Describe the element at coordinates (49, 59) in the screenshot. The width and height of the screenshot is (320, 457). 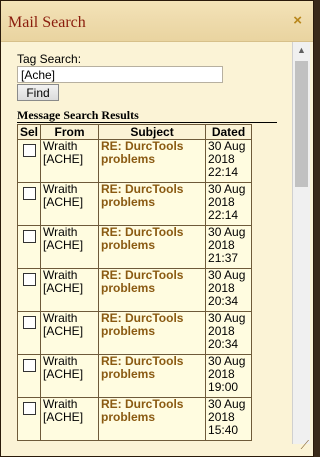
I see `tag-search-label: Tag Search:` at that location.